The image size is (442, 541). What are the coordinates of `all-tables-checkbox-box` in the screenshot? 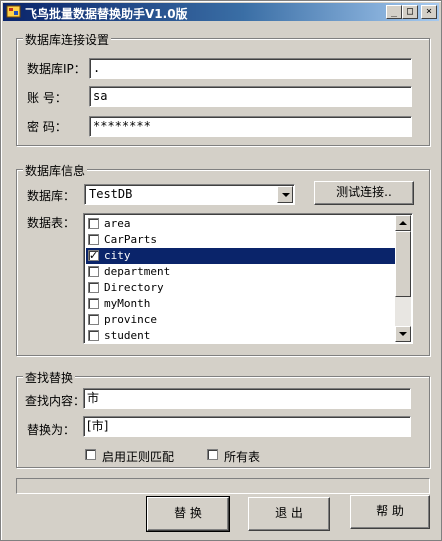 It's located at (212, 454).